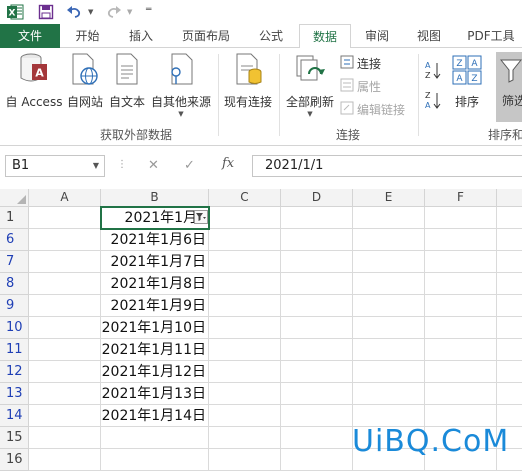 This screenshot has width=522, height=471. What do you see at coordinates (509, 87) in the screenshot?
I see `filter-button: 筛选` at bounding box center [509, 87].